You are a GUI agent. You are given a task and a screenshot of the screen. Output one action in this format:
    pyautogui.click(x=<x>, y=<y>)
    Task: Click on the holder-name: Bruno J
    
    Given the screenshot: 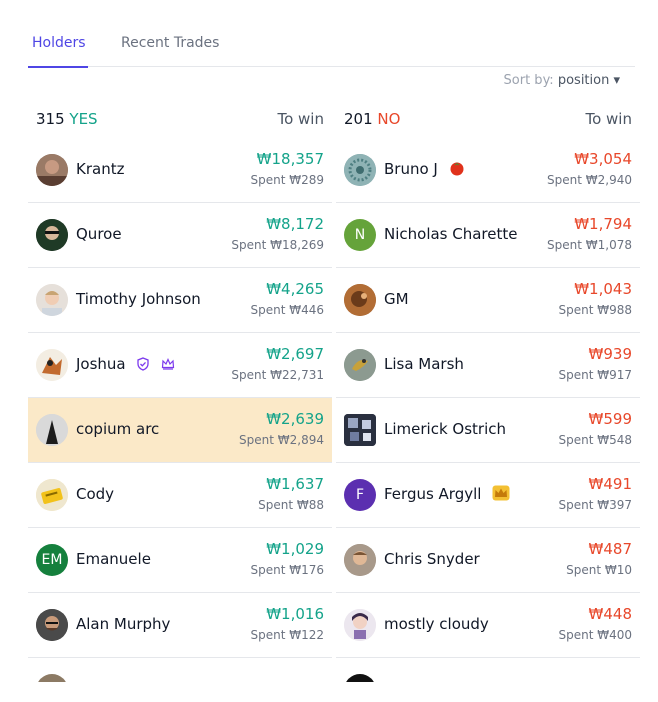 What is the action you would take?
    pyautogui.click(x=424, y=170)
    